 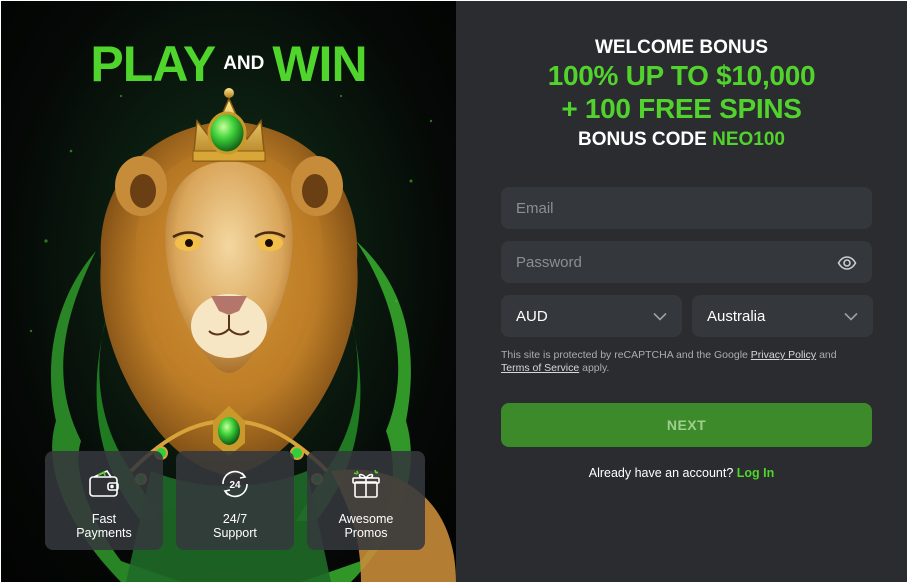 I want to click on country-select: Australia, so click(x=782, y=316).